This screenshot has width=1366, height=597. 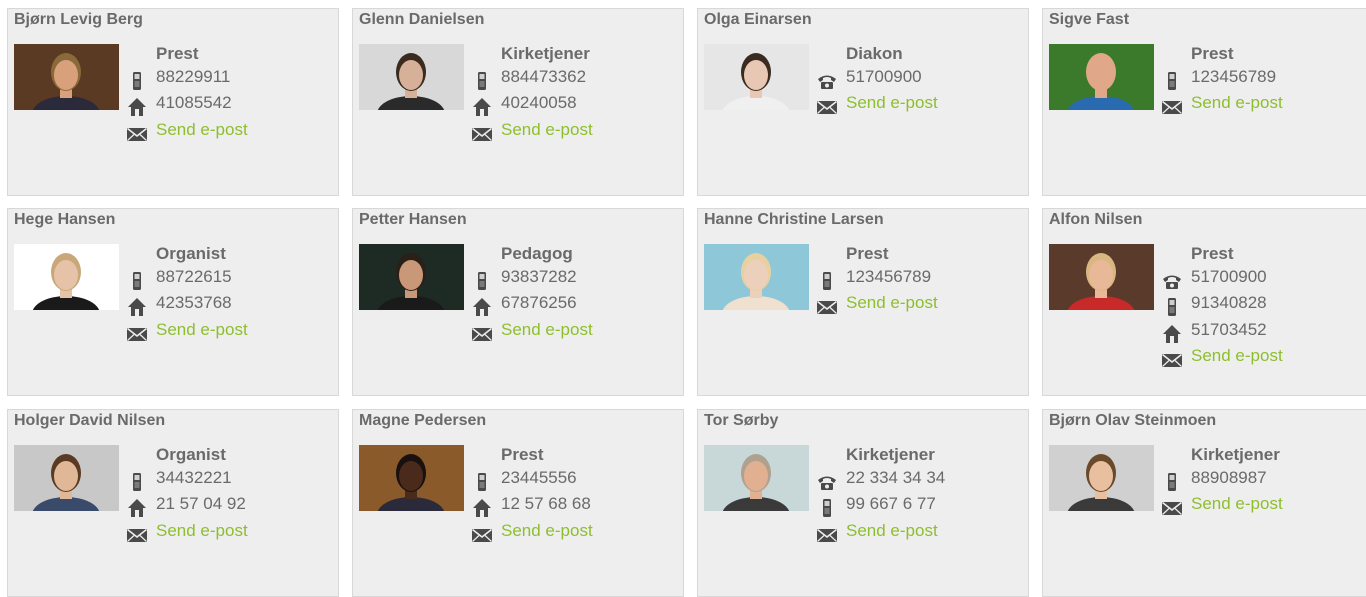 I want to click on staff-role: Diakon, so click(x=874, y=53).